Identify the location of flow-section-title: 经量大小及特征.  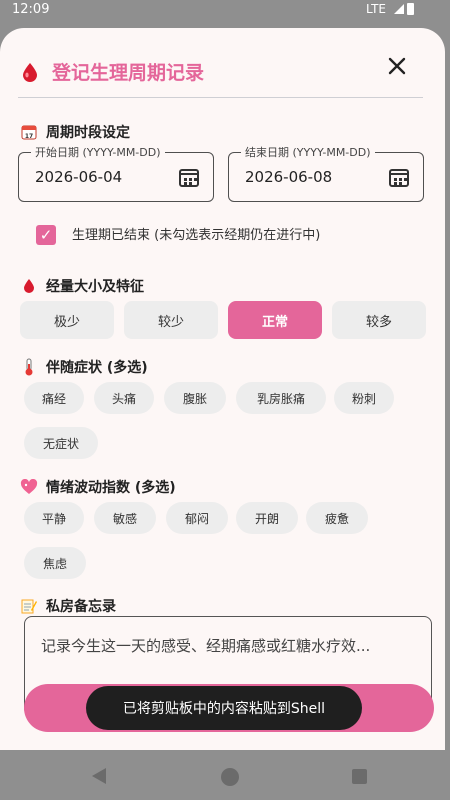
(82, 286).